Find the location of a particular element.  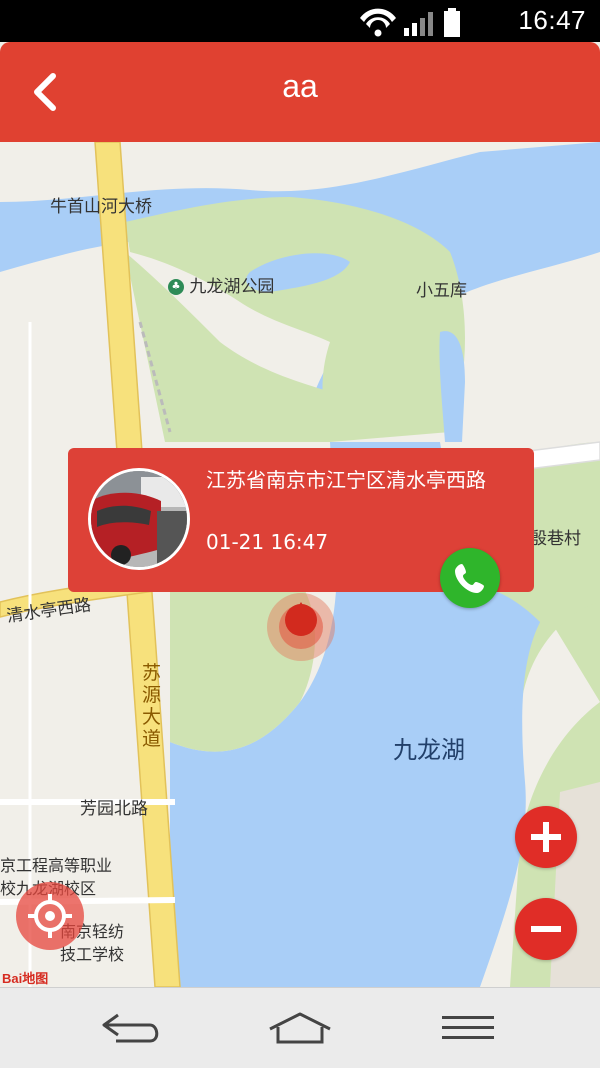

page-title: aa is located at coordinates (300, 86).